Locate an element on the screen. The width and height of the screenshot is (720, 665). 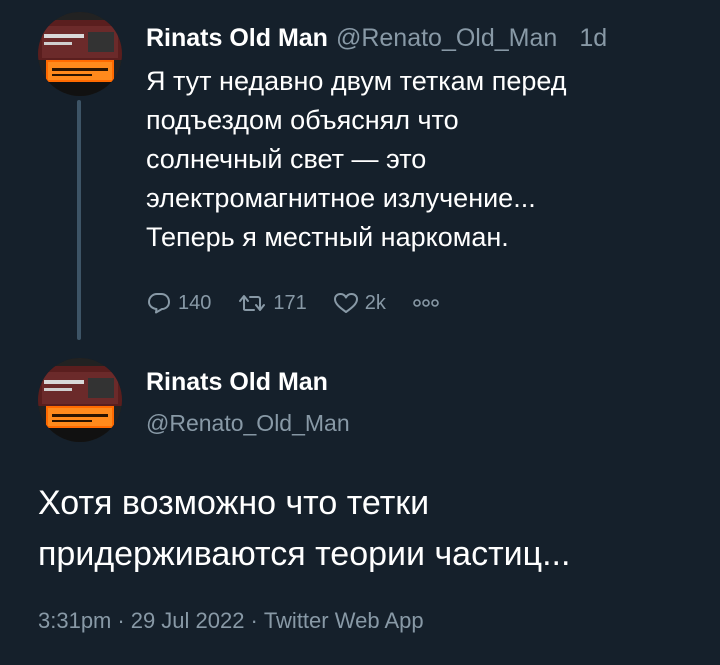
heart-icon is located at coordinates (345, 303).